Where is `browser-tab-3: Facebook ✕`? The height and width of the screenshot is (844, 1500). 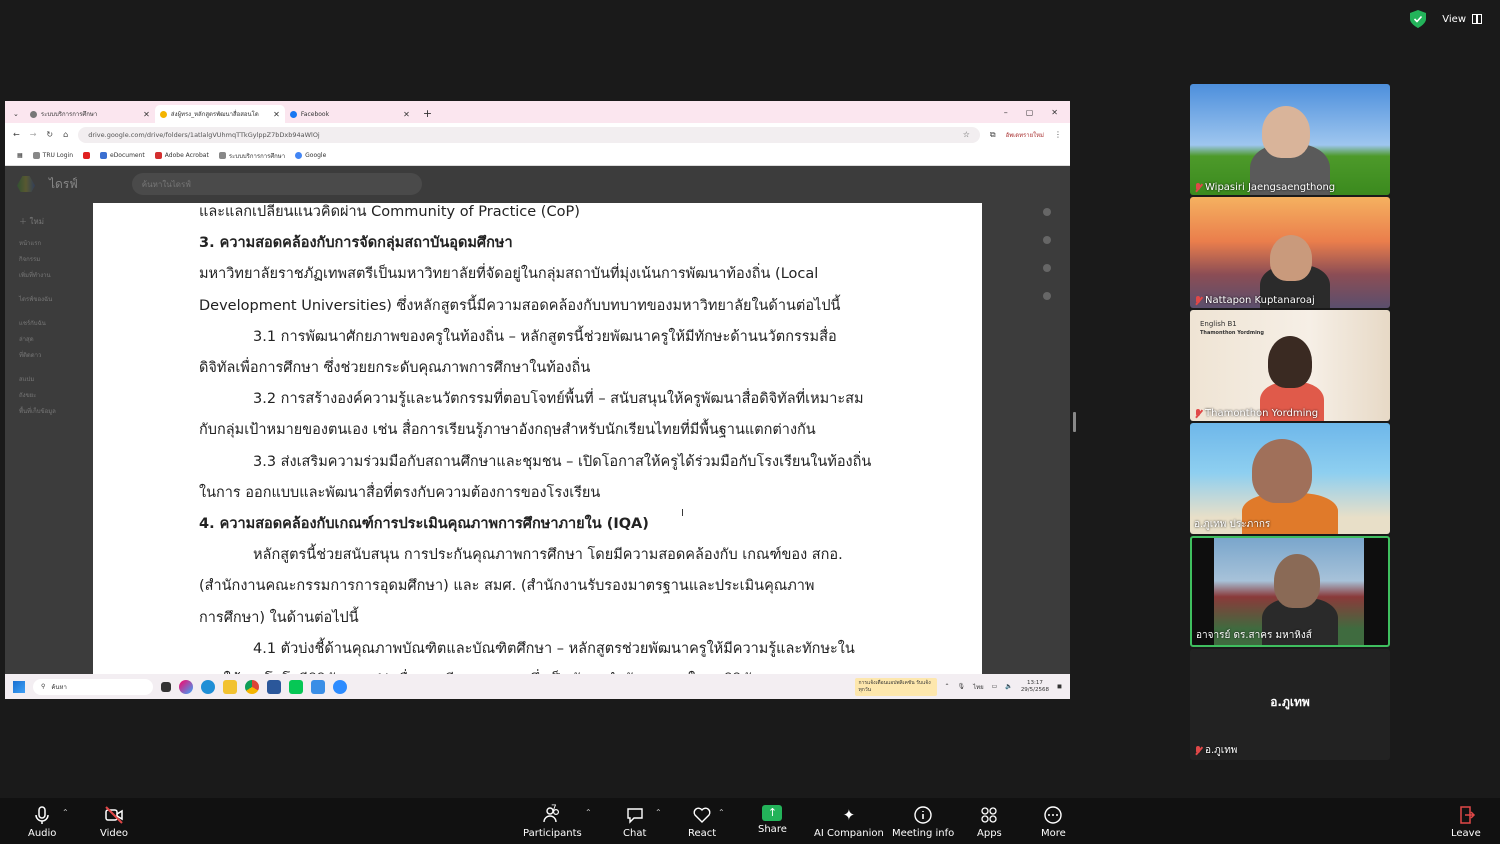 browser-tab-3: Facebook ✕ is located at coordinates (350, 114).